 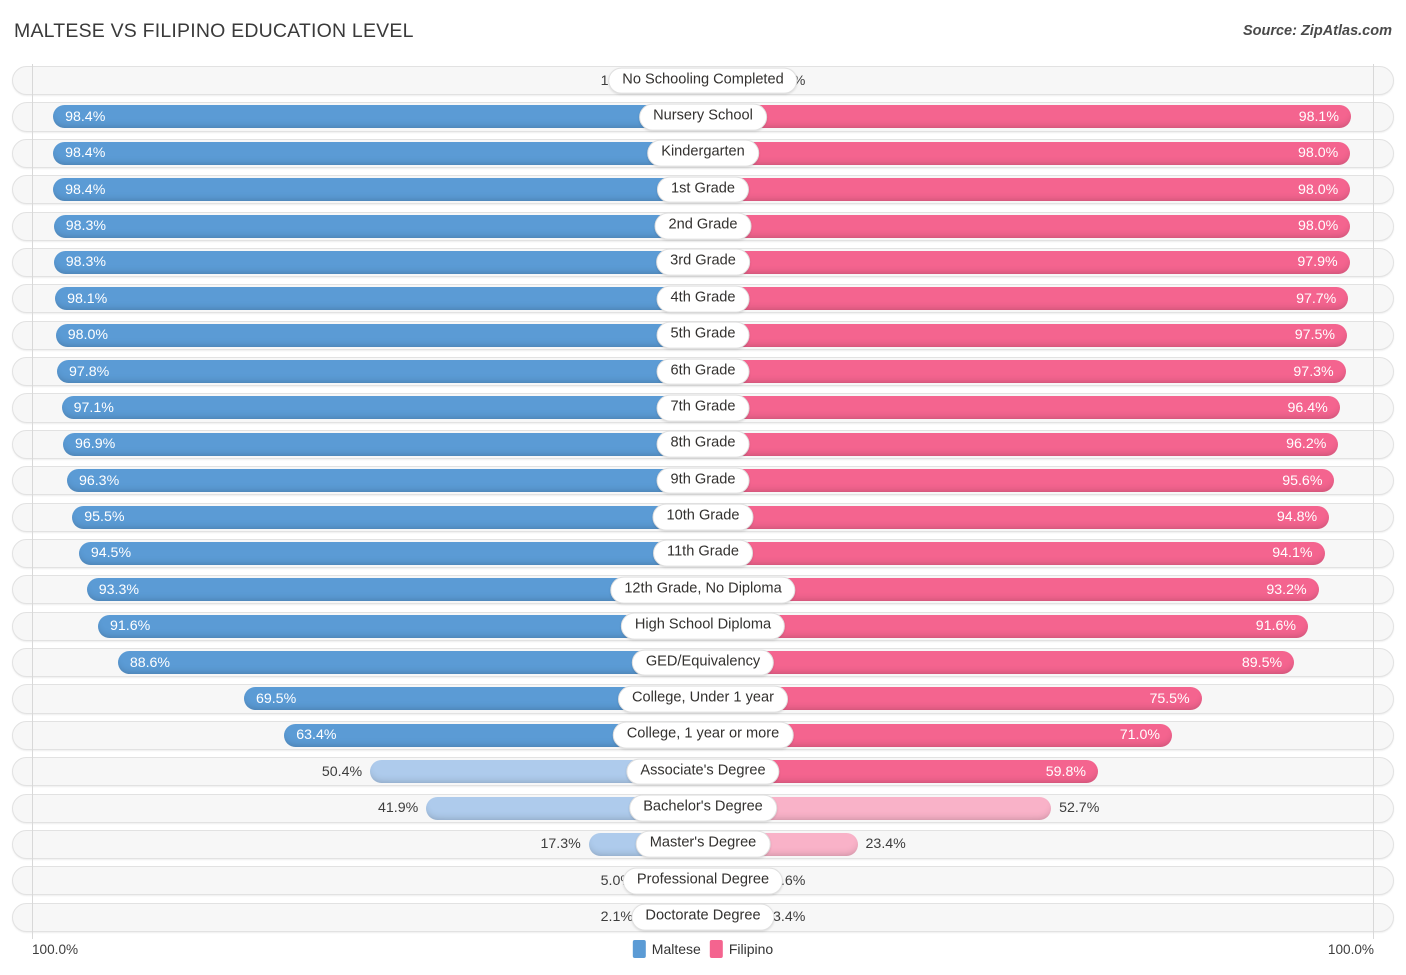 I want to click on chart-row: 5.0% 7.6% Professional Degree, so click(x=703, y=880).